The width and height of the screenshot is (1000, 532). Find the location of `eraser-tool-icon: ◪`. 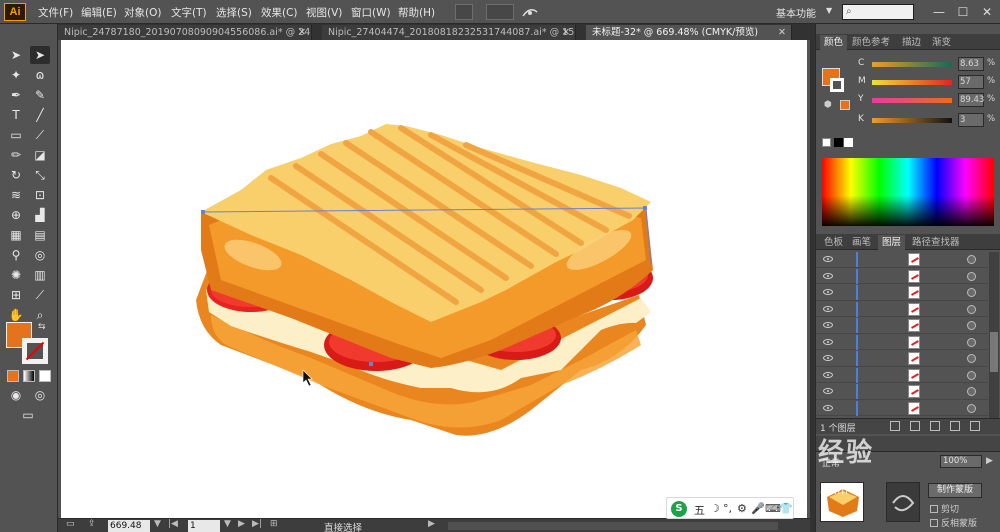

eraser-tool-icon: ◪ is located at coordinates (40, 155).